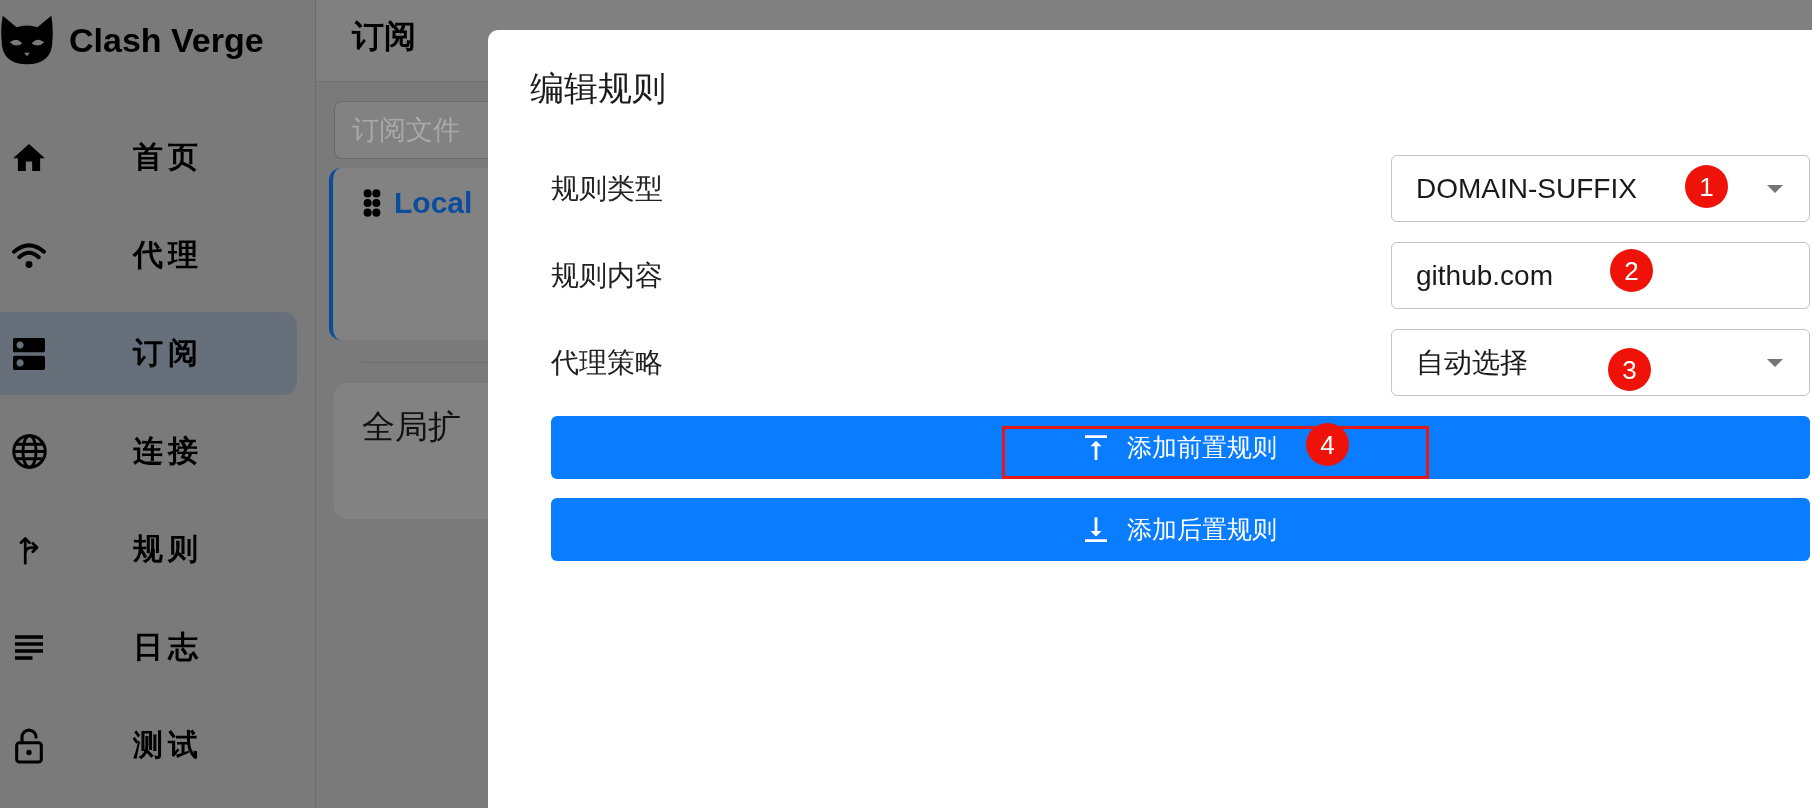 The width and height of the screenshot is (1812, 808). What do you see at coordinates (1600, 275) in the screenshot?
I see `input-field: github.com 2` at bounding box center [1600, 275].